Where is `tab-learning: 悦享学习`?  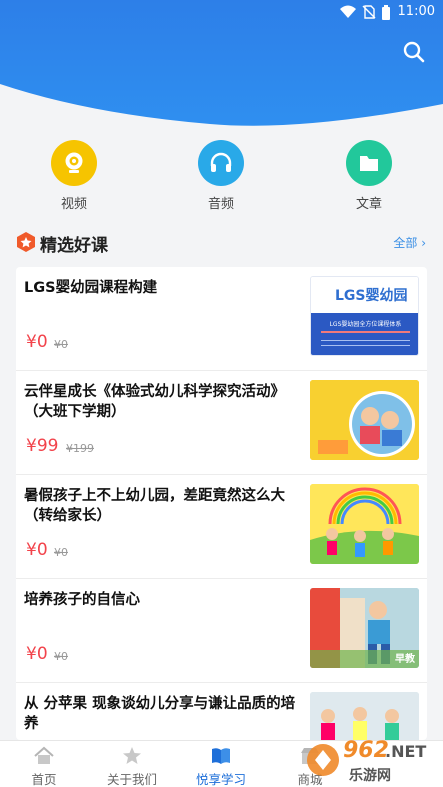
tab-learning: 悦享学习 is located at coordinates (221, 764).